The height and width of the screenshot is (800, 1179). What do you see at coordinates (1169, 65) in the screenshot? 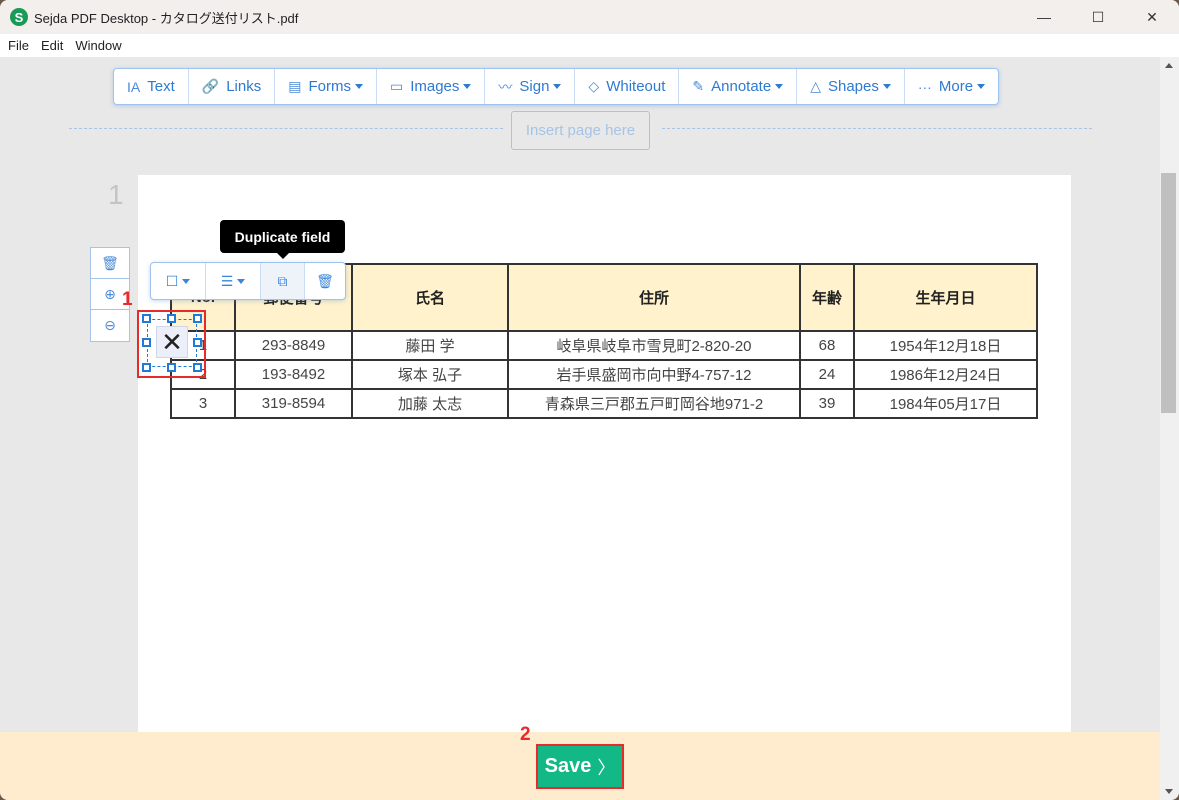
I see `scroll-up-icon` at bounding box center [1169, 65].